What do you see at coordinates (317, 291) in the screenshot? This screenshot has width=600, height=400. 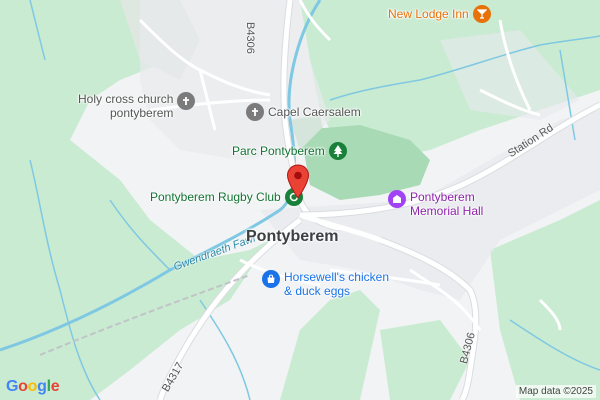 I see `poi-horsewells-label-line2: & duck eggs` at bounding box center [317, 291].